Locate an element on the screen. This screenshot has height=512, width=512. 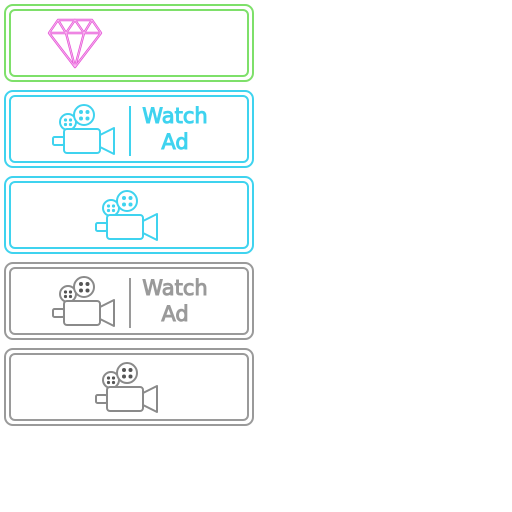
watch-ad-icon-button is located at coordinates (129, 215).